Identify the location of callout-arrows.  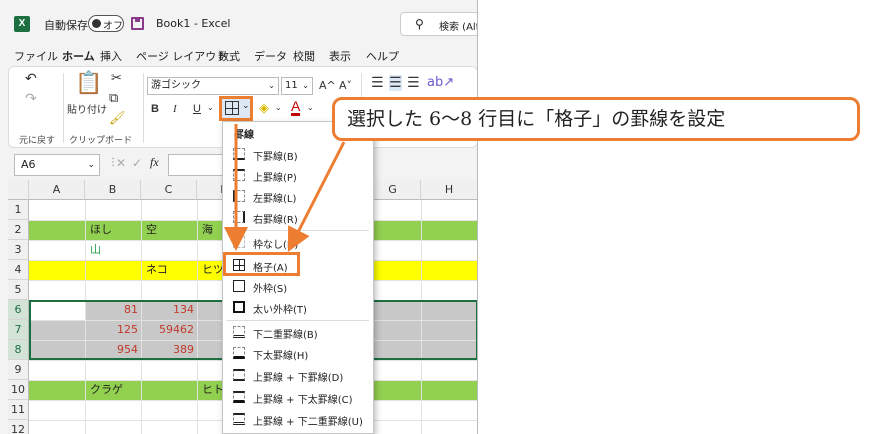
(285, 188).